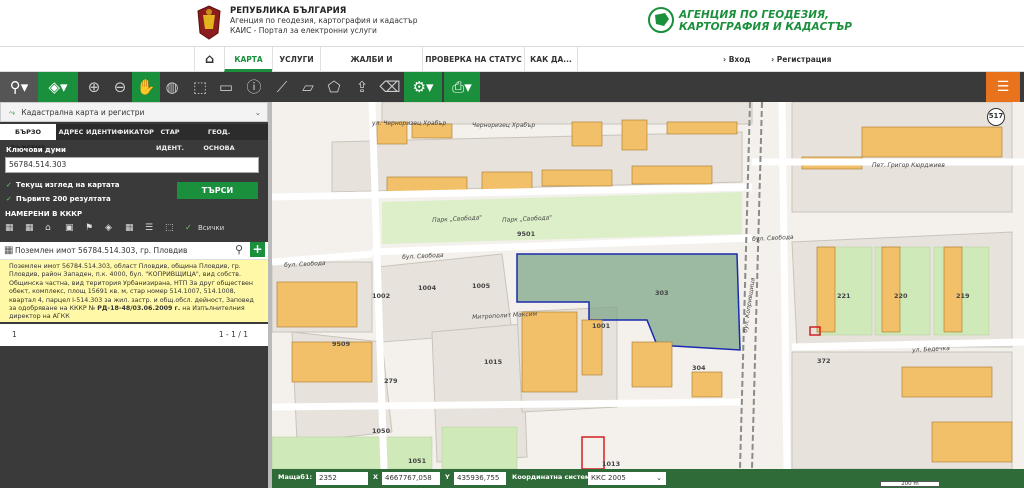  What do you see at coordinates (553, 477) in the screenshot?
I see `crs-label: Координатна система` at bounding box center [553, 477].